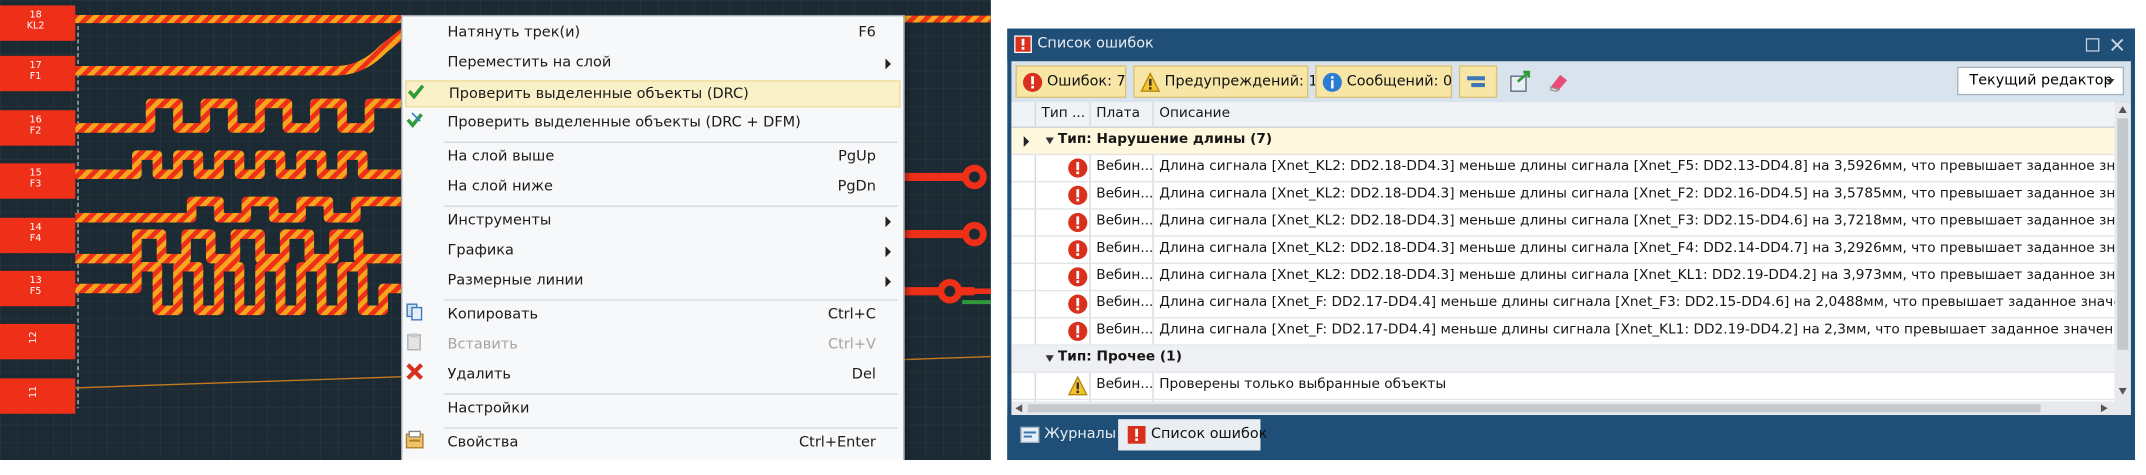 The height and width of the screenshot is (475, 2146). What do you see at coordinates (414, 439) in the screenshot?
I see `properties-icon` at bounding box center [414, 439].